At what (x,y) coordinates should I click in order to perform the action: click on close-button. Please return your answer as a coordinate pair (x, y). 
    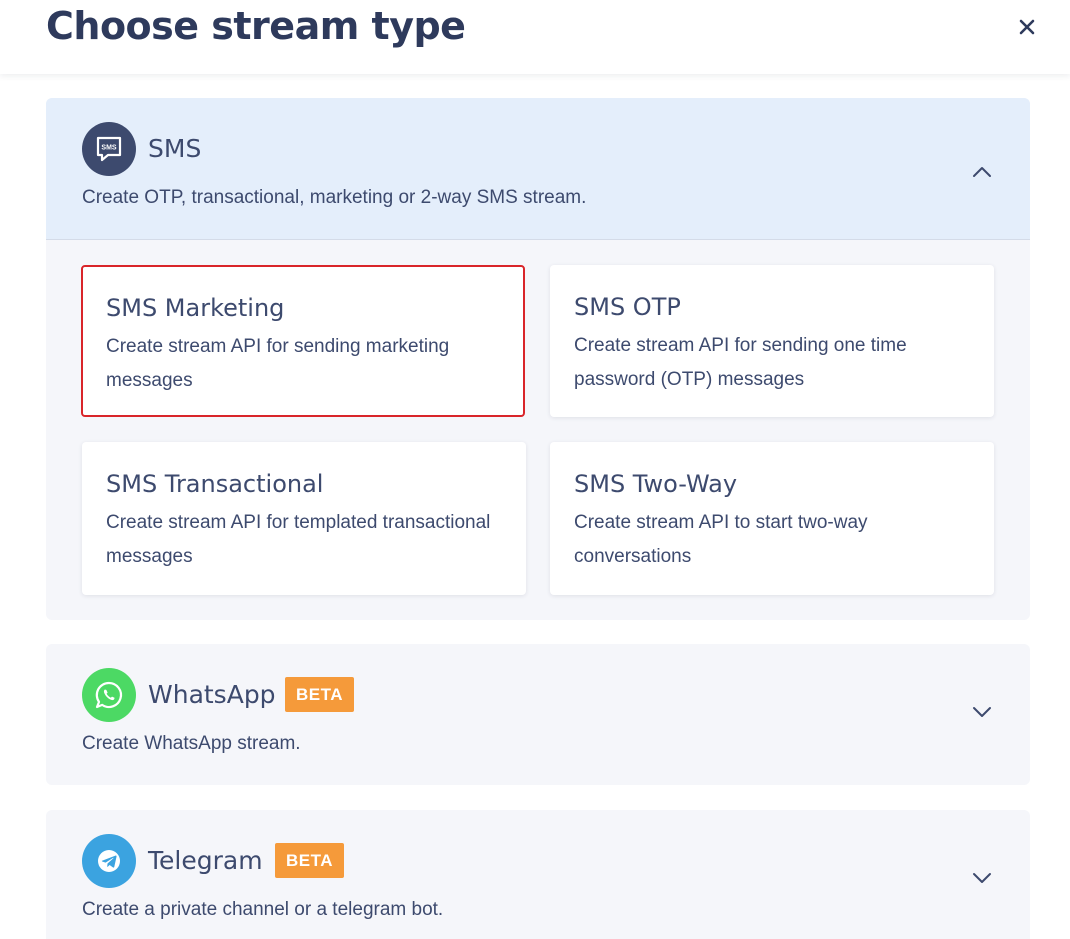
    Looking at the image, I should click on (1027, 27).